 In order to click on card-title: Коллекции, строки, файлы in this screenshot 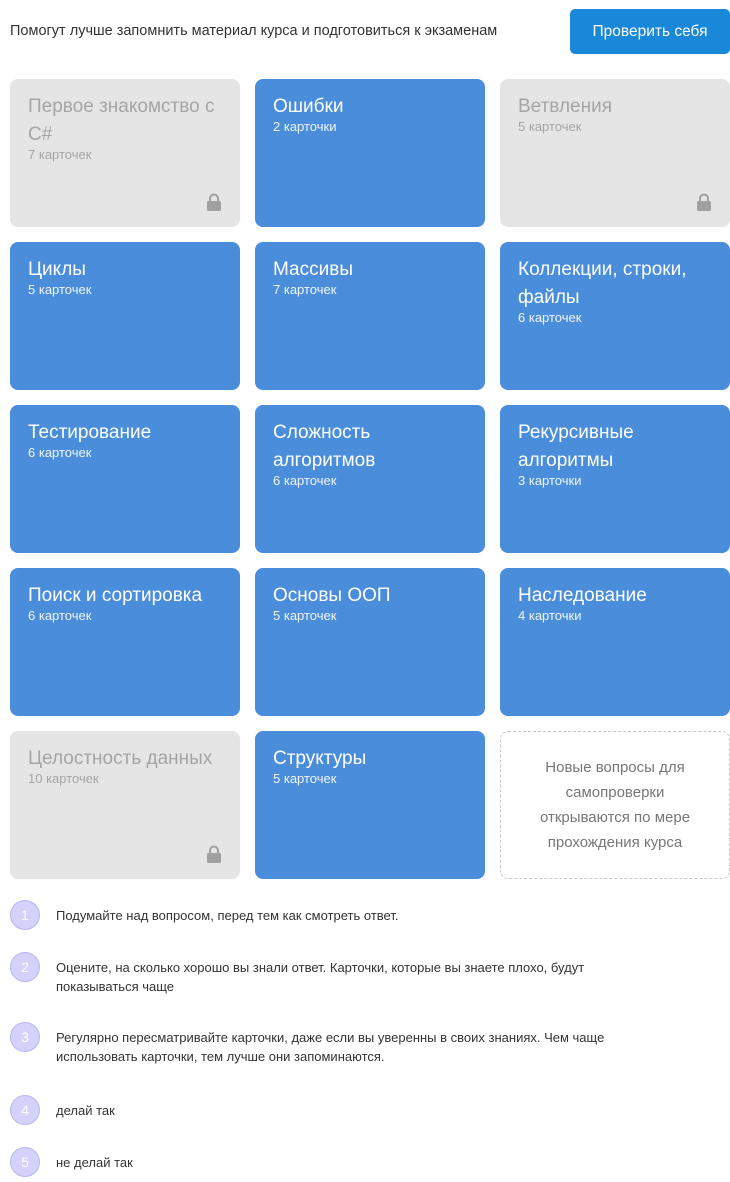, I will do `click(602, 283)`.